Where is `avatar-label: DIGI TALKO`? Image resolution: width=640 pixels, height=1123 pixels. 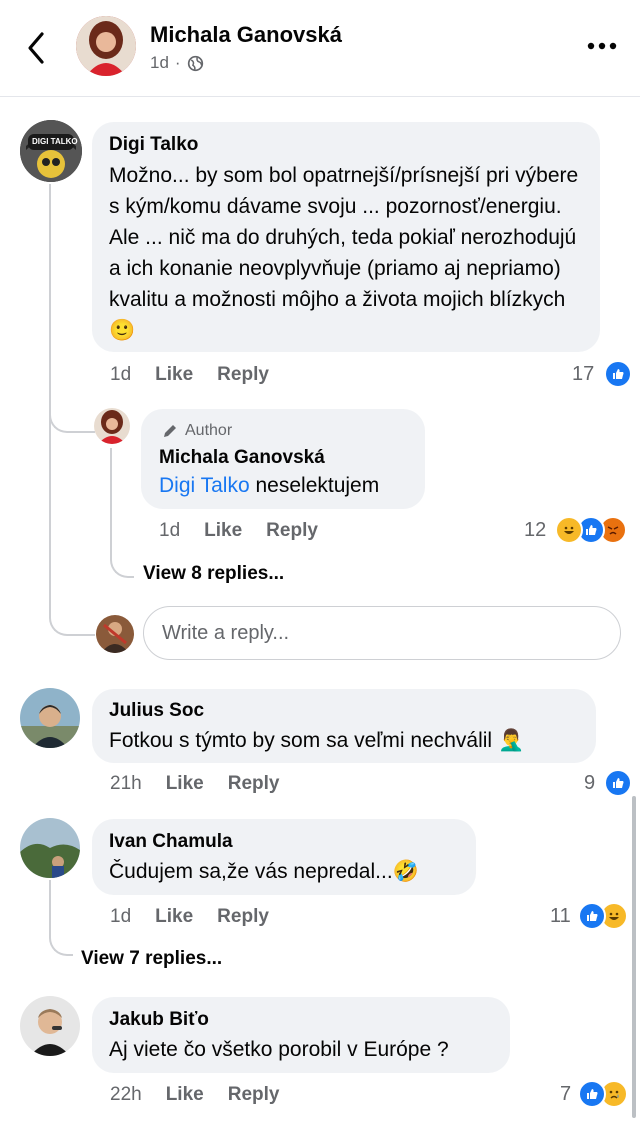
avatar-label: DIGI TALKO is located at coordinates (55, 141).